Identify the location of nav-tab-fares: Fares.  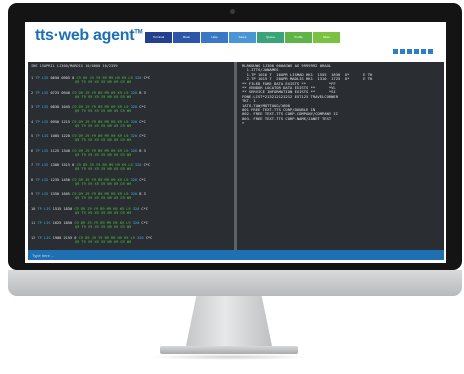
(242, 37).